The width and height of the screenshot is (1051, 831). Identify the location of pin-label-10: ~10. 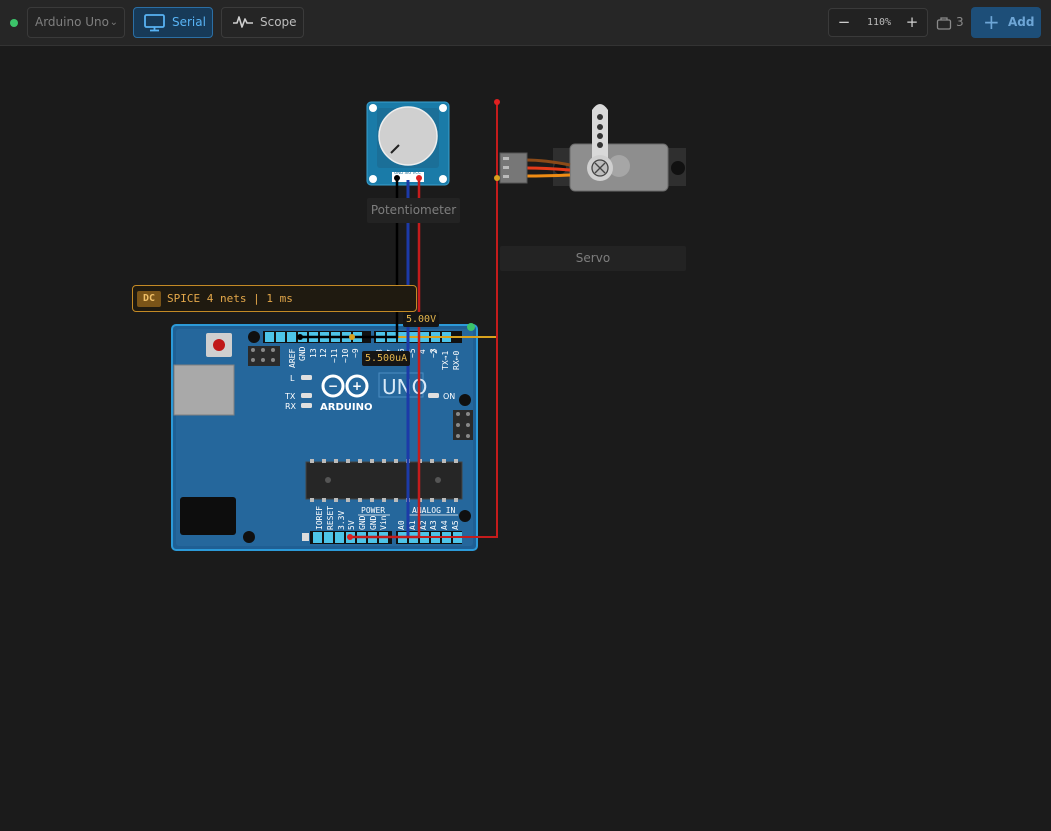
(345, 355).